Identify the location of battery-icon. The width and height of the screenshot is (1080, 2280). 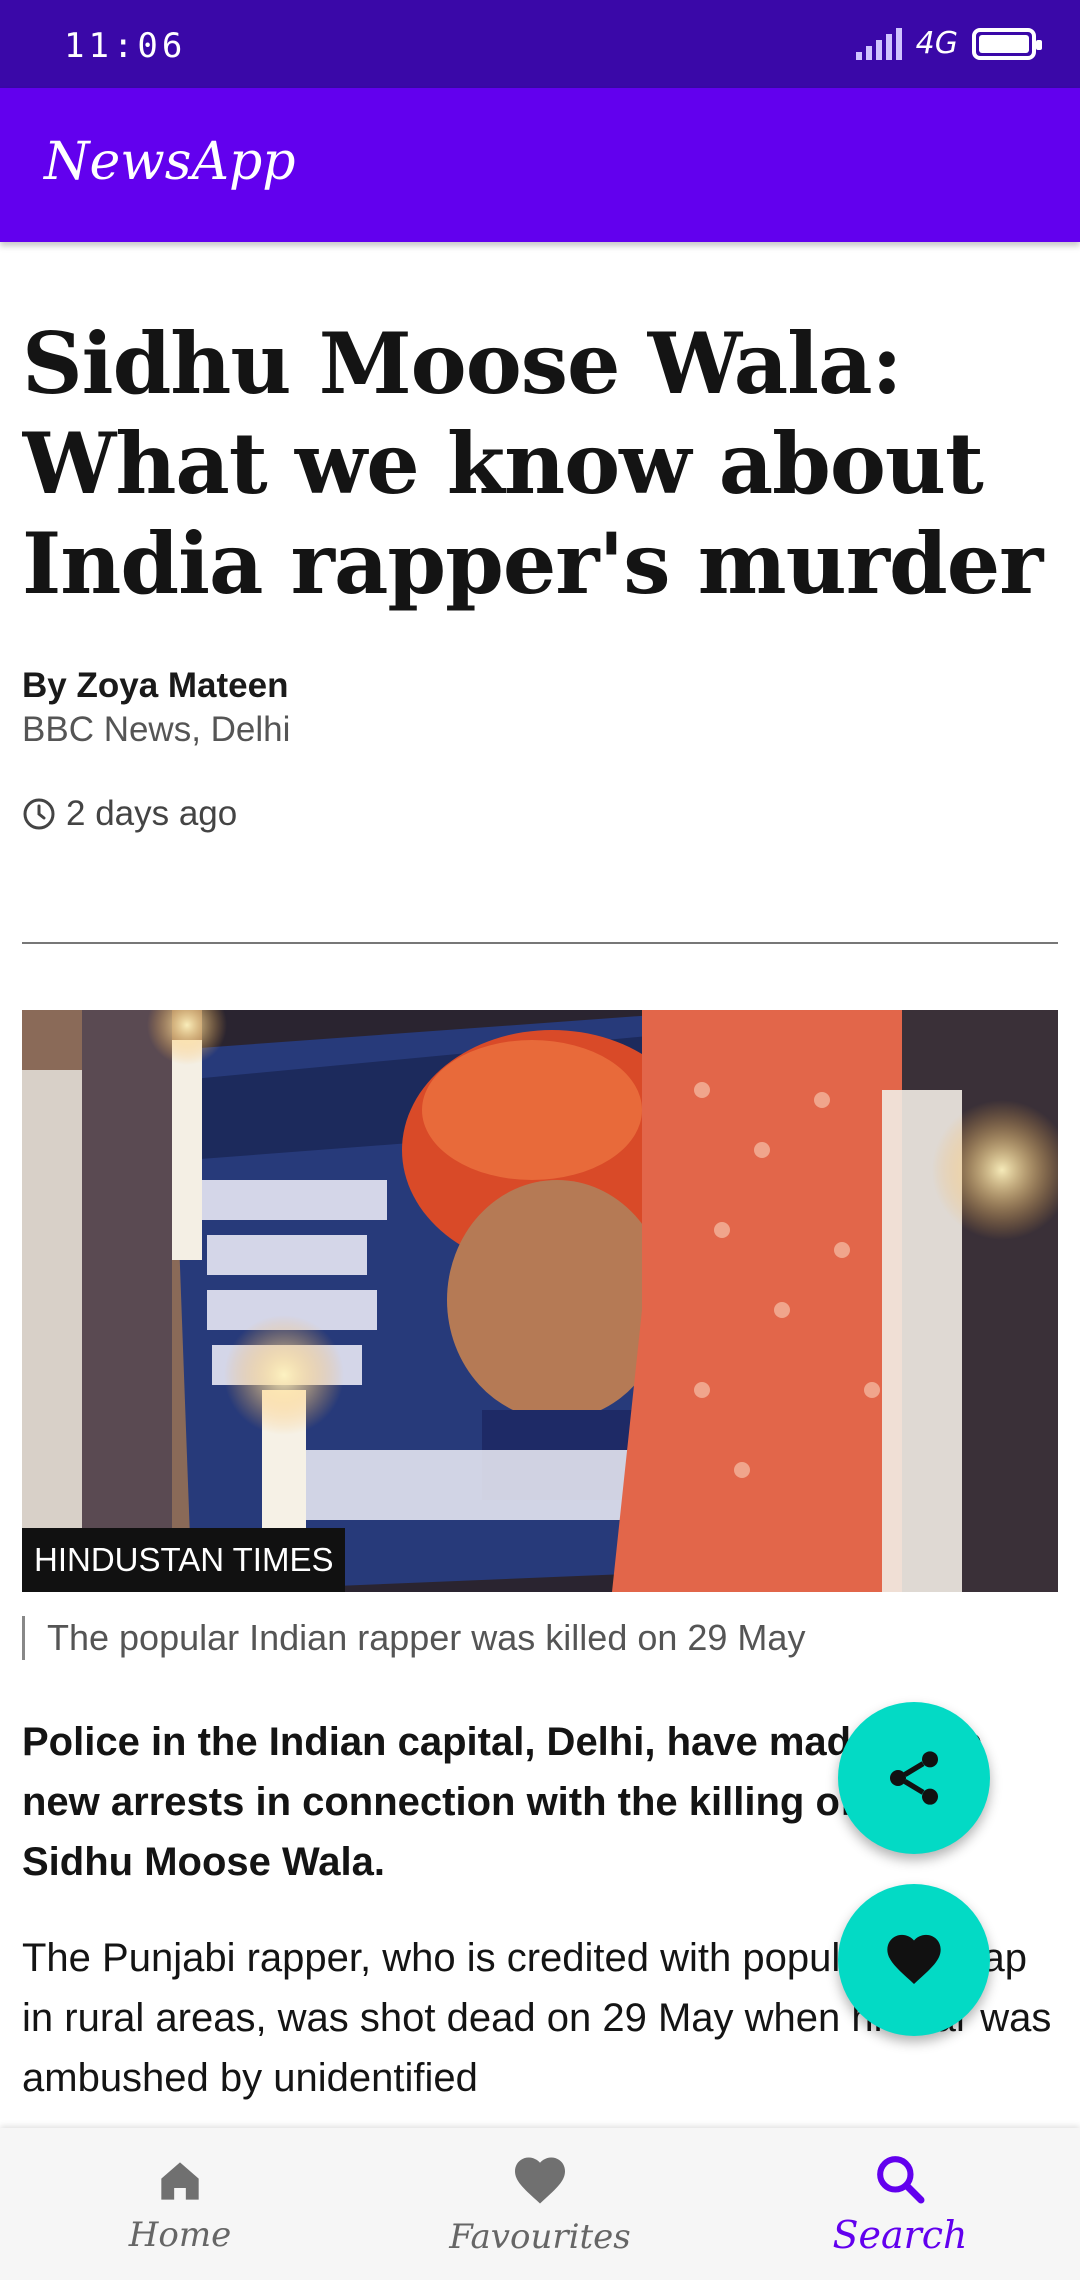
(1007, 43).